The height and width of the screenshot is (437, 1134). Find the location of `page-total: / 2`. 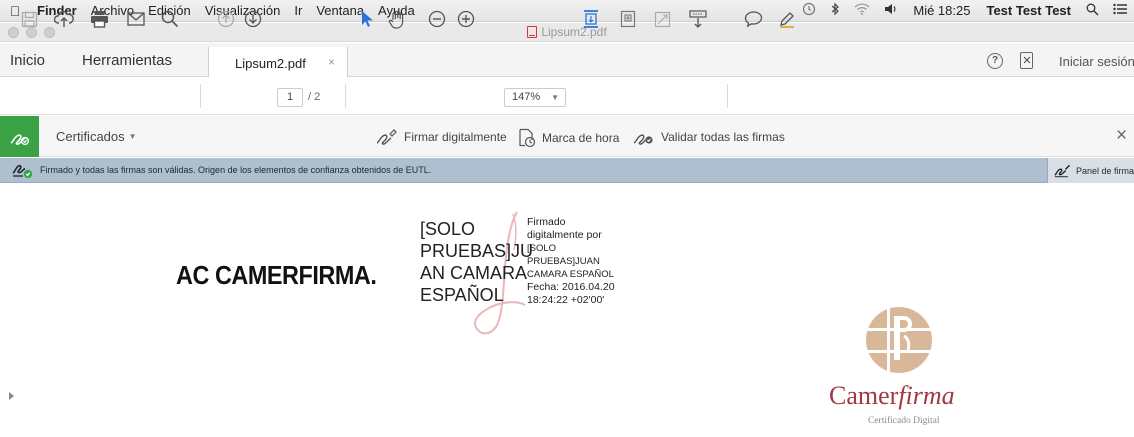

page-total: / 2 is located at coordinates (314, 97).